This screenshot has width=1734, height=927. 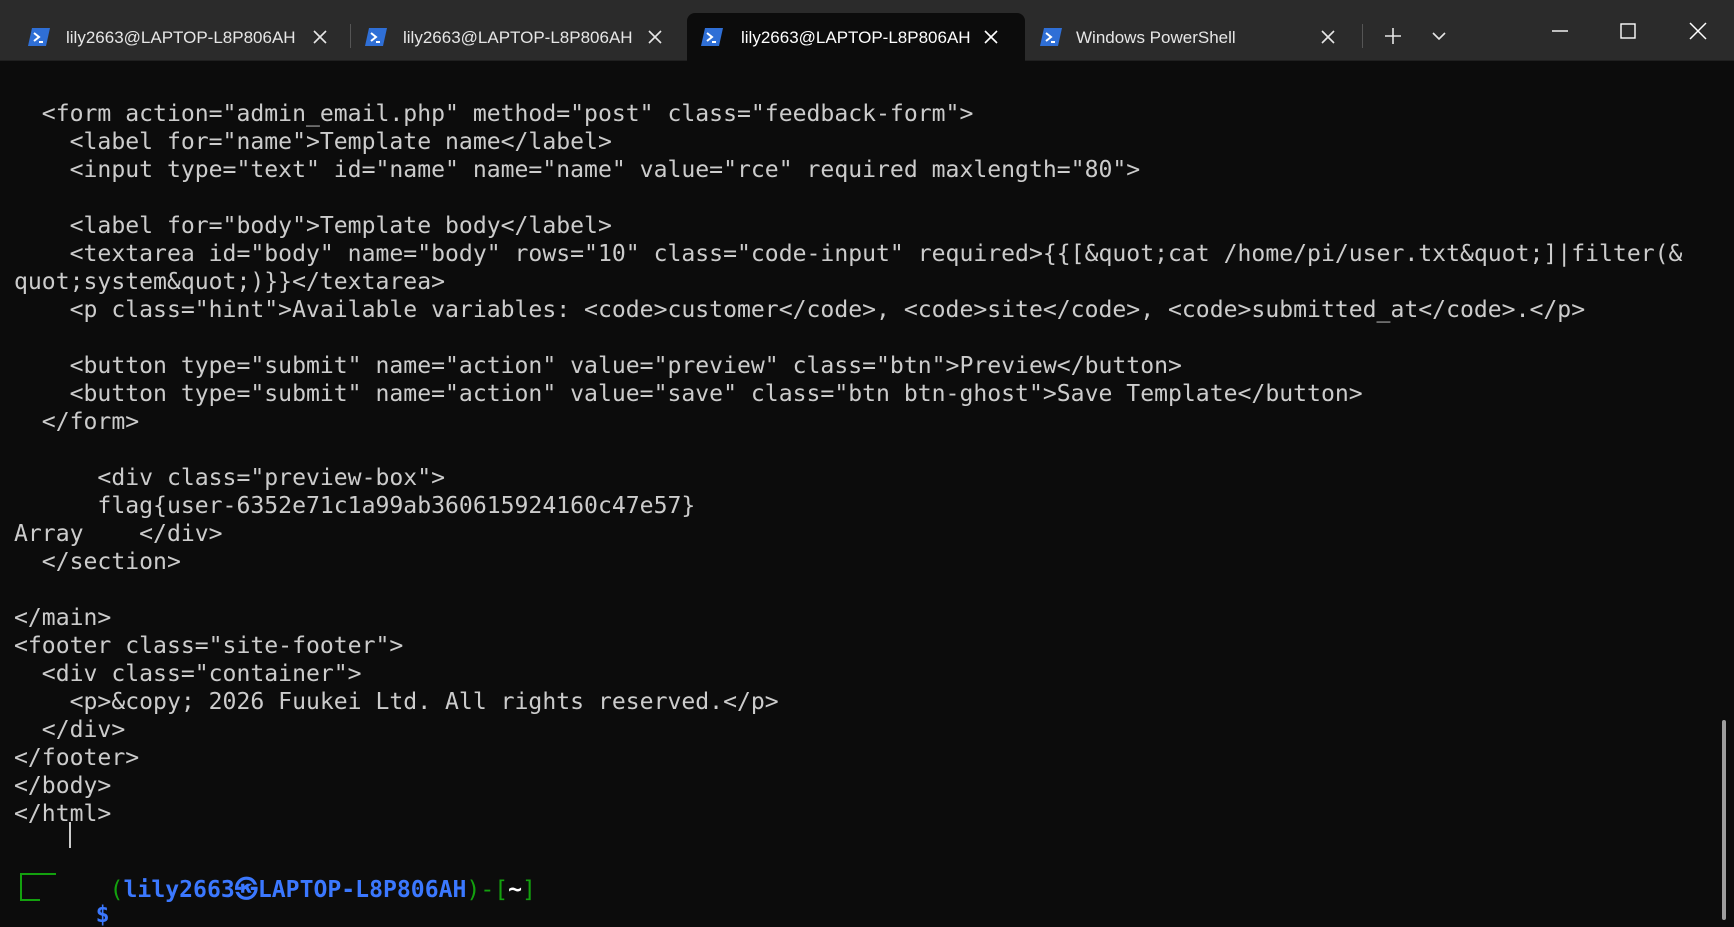 I want to click on maximize-icon, so click(x=1628, y=30).